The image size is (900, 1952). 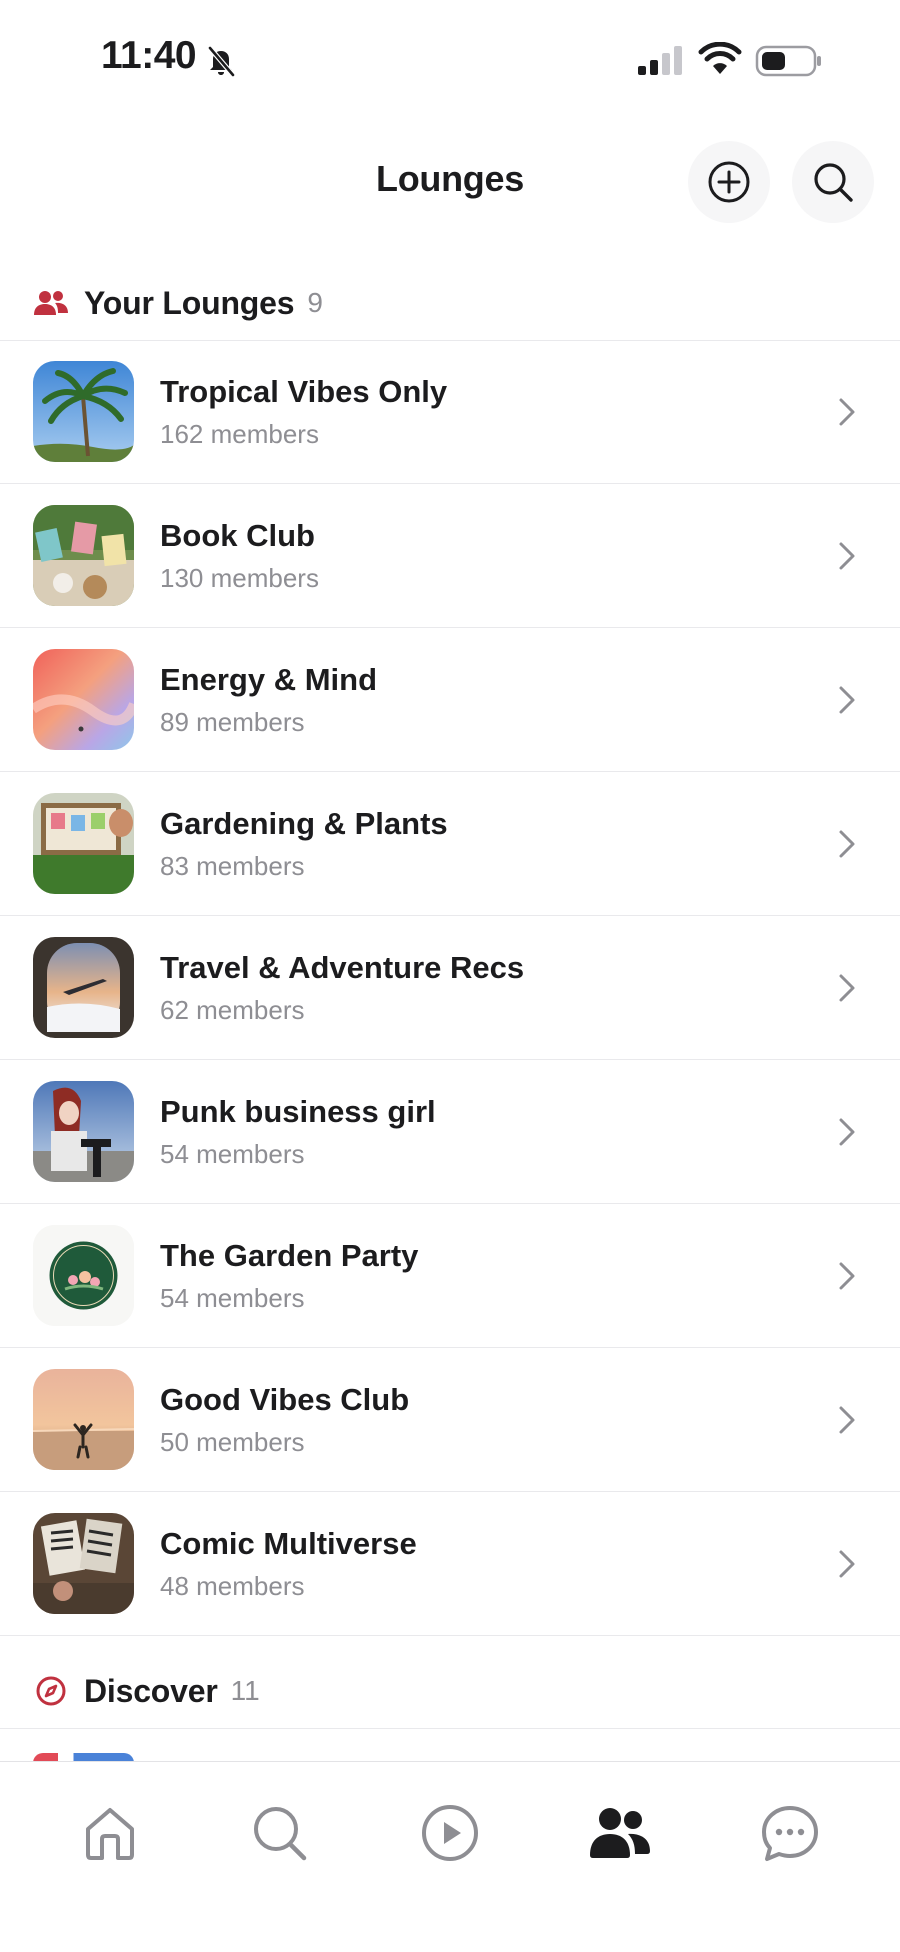 What do you see at coordinates (450, 1691) in the screenshot?
I see `discover-header: Discover 11` at bounding box center [450, 1691].